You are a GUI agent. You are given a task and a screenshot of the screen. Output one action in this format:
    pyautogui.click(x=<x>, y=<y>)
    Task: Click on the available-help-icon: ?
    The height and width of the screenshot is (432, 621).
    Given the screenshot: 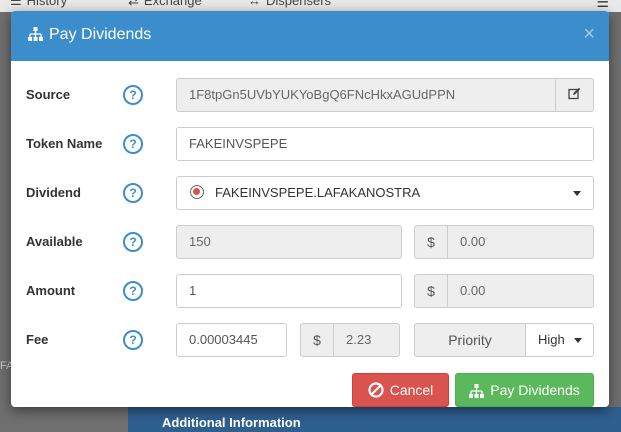 What is the action you would take?
    pyautogui.click(x=133, y=242)
    